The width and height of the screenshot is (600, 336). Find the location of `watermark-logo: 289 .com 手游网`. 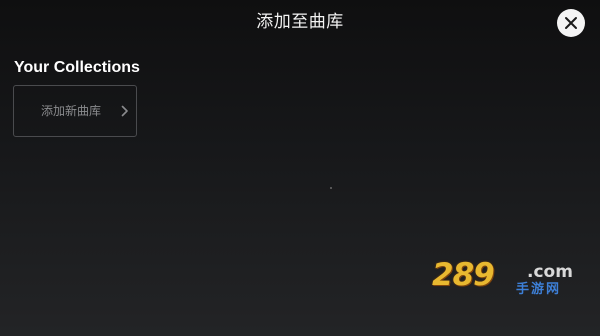

watermark-logo: 289 .com 手游网 is located at coordinates (507, 280).